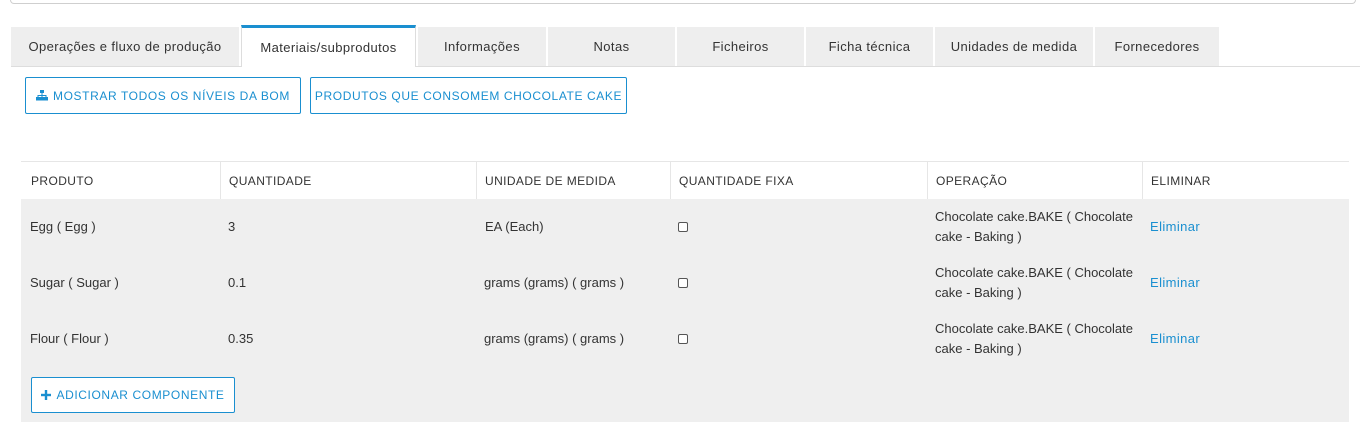 The image size is (1362, 427). Describe the element at coordinates (140, 395) in the screenshot. I see `add-component-label: ADICIONAR COMPONENTE` at that location.